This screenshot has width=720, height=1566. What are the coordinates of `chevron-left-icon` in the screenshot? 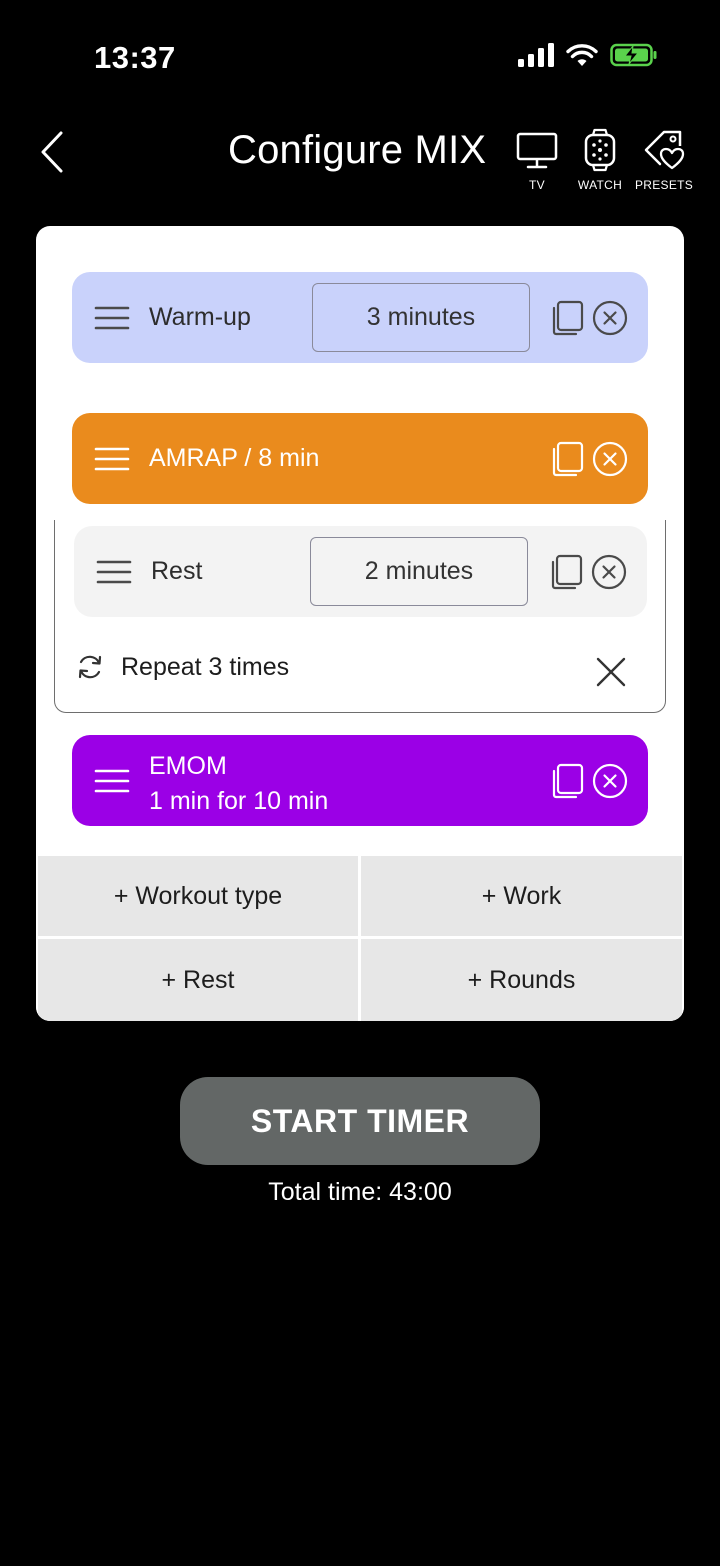 It's located at (52, 152).